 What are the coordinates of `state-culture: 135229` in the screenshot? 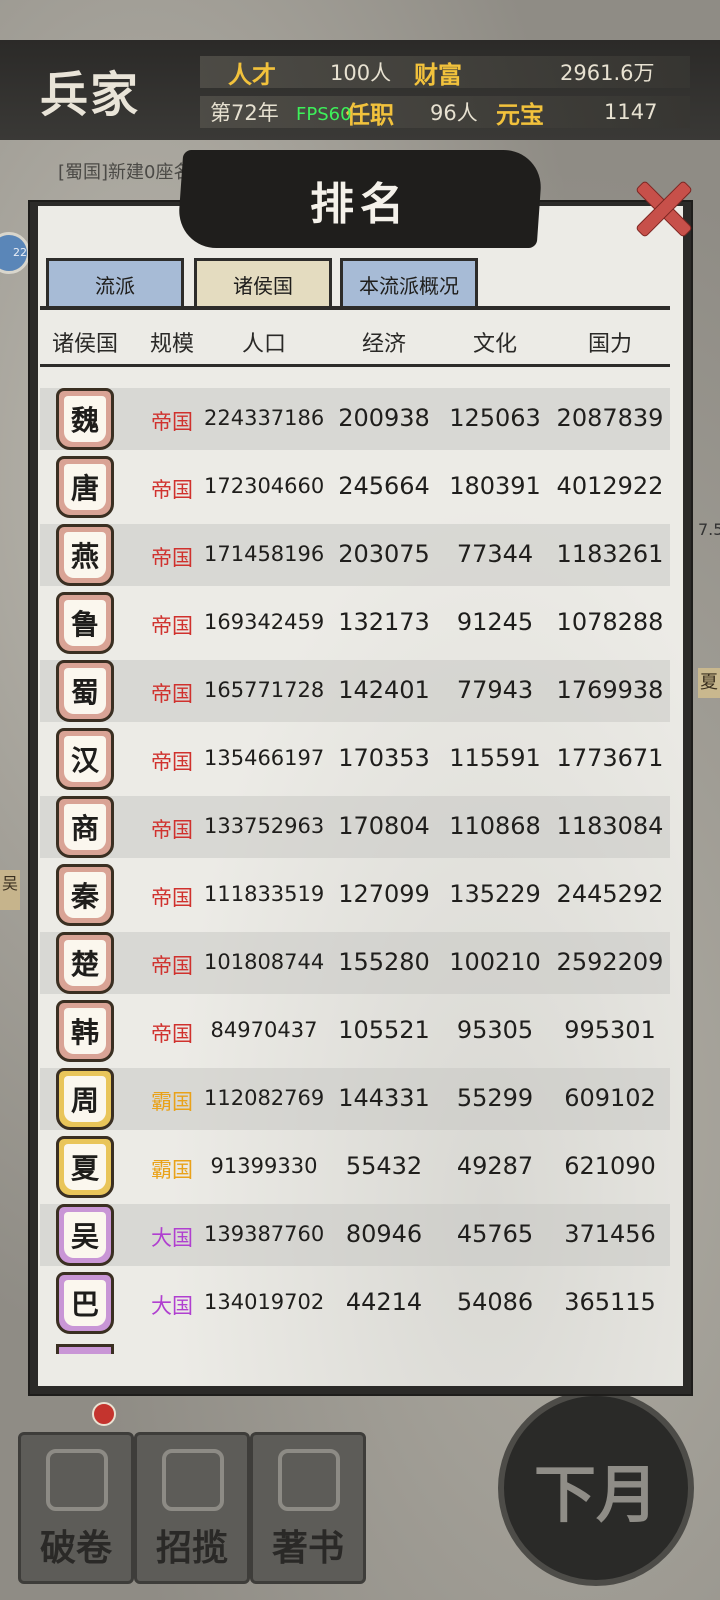 It's located at (495, 894).